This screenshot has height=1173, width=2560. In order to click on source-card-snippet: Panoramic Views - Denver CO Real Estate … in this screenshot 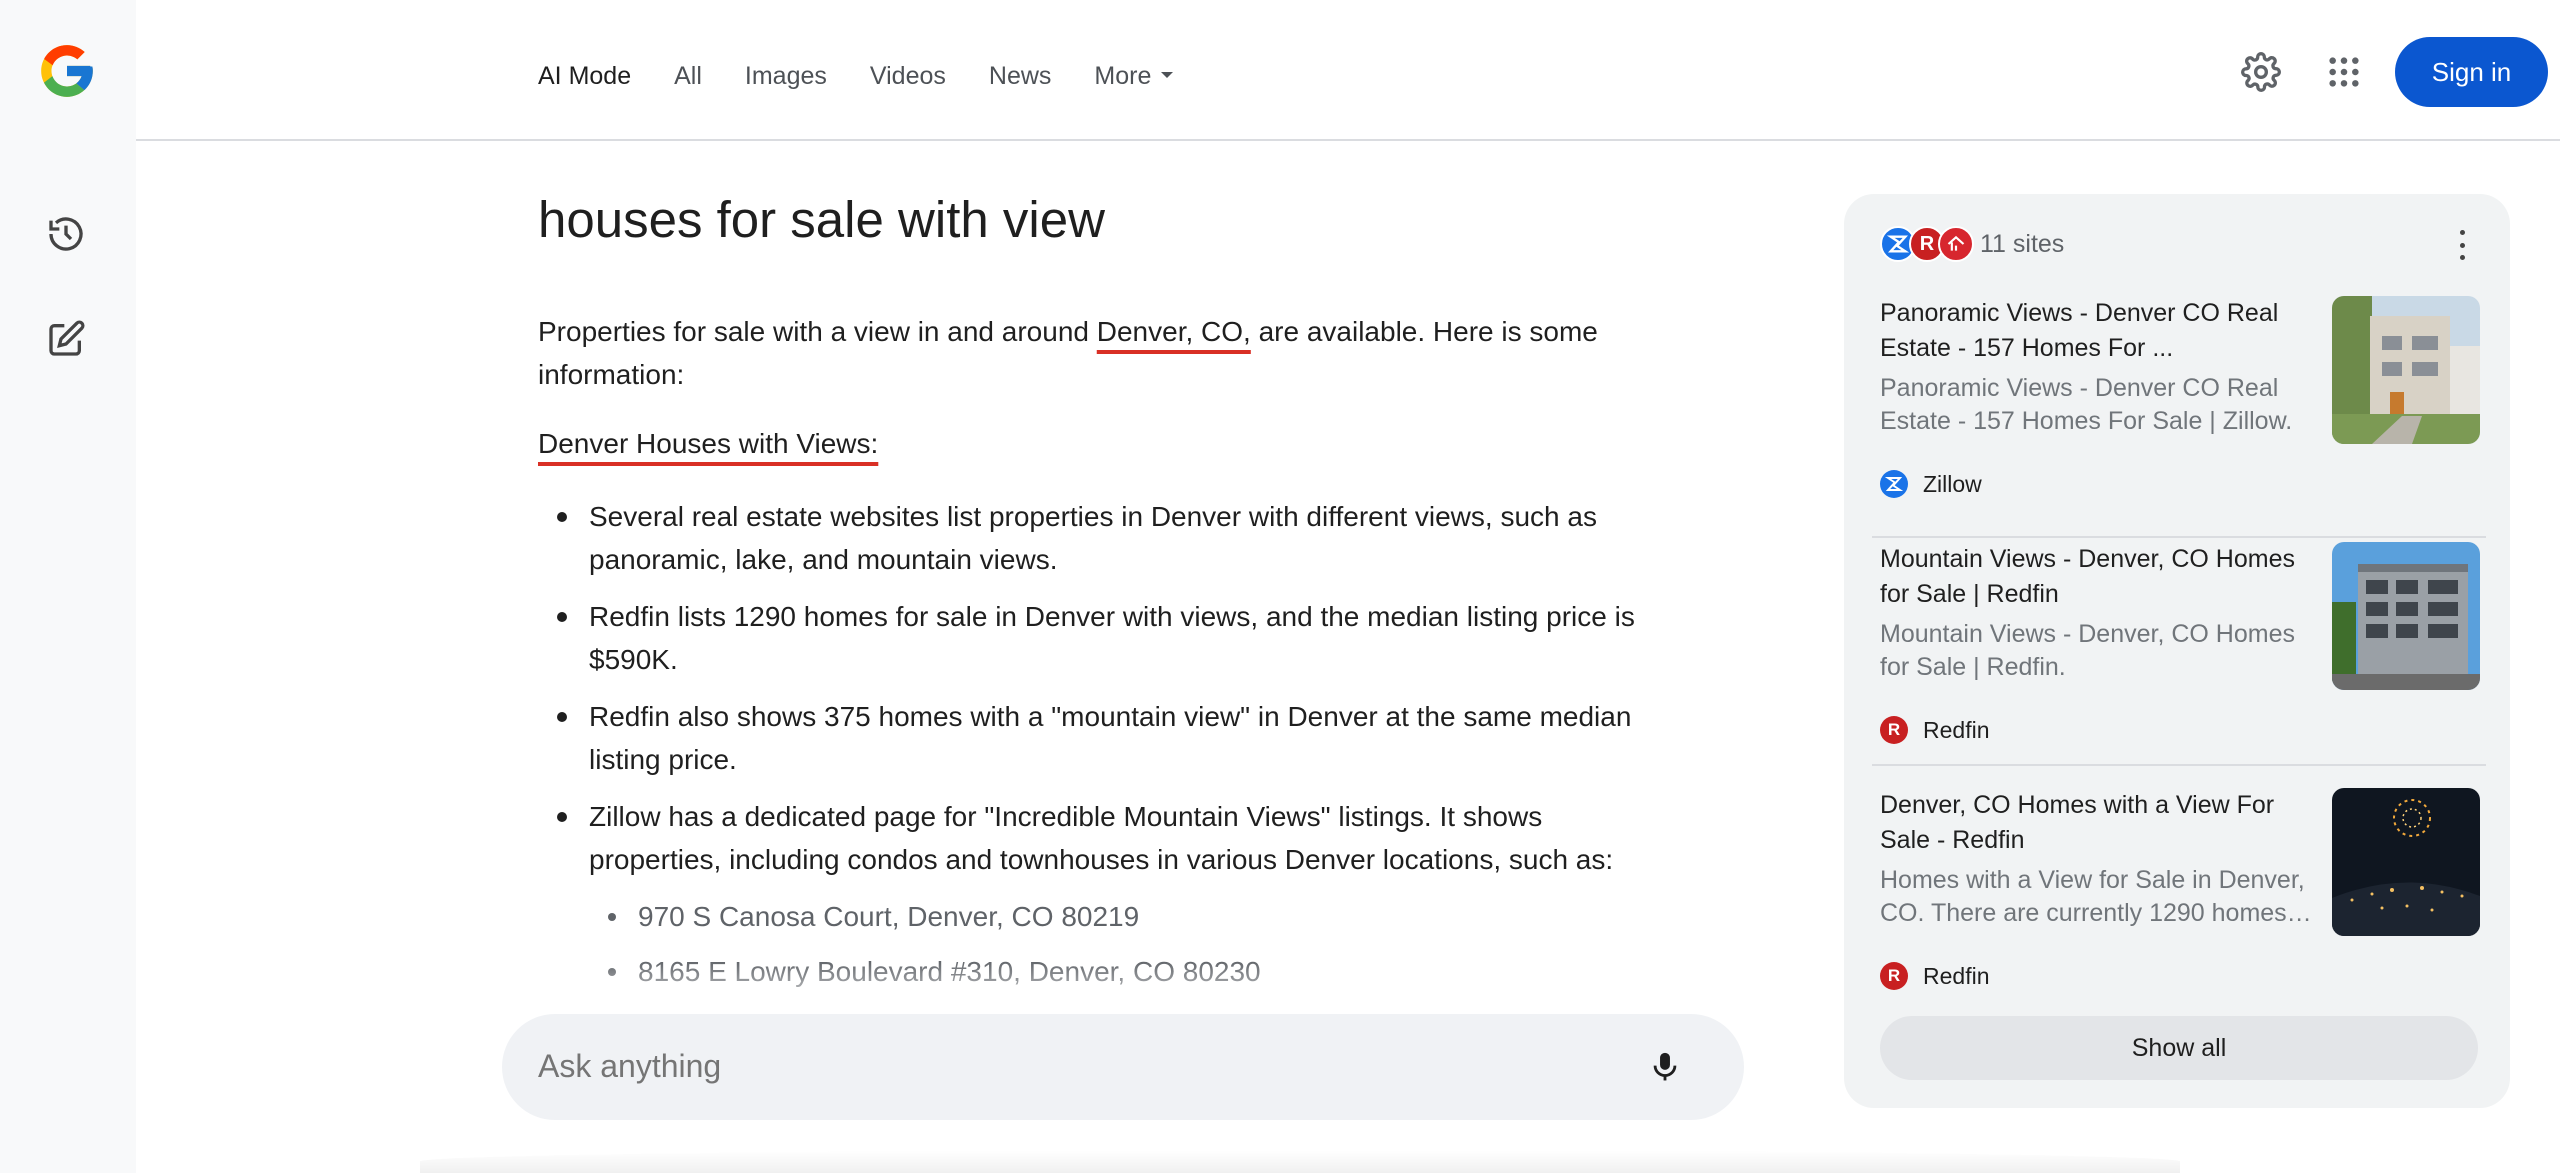, I will do `click(2086, 404)`.